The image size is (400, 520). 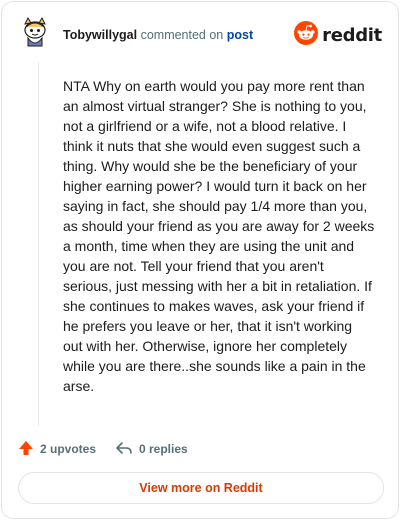 I want to click on username-link: Tobywillygal, so click(x=100, y=35).